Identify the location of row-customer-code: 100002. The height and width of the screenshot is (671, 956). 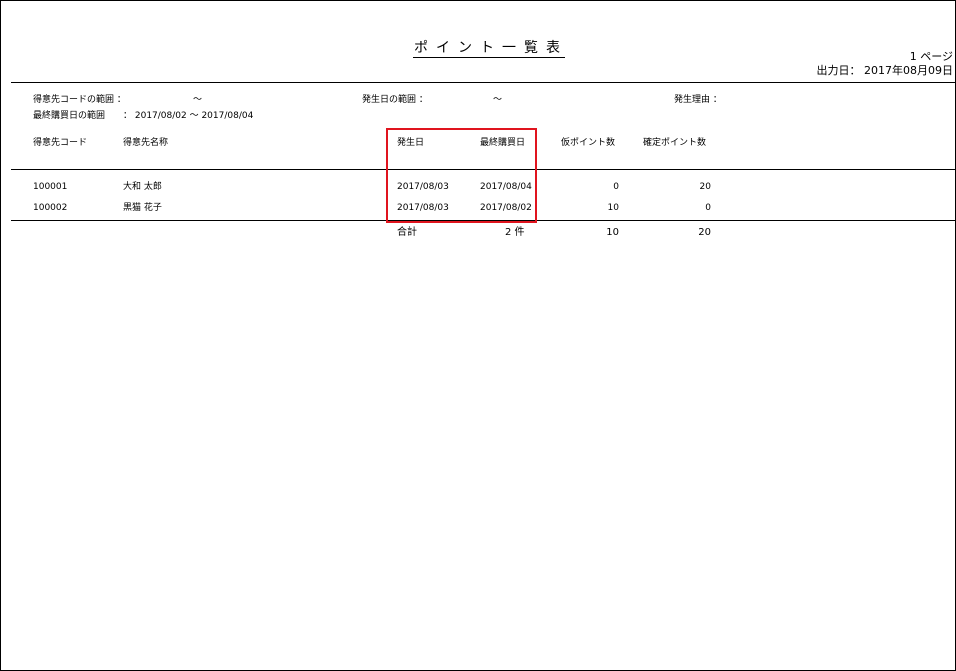
(50, 208).